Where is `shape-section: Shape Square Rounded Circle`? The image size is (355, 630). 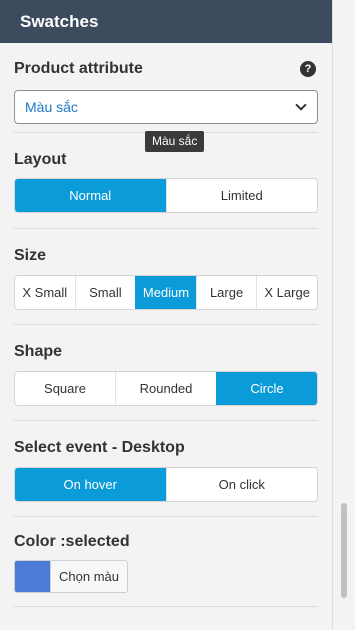 shape-section: Shape Square Rounded Circle is located at coordinates (166, 373).